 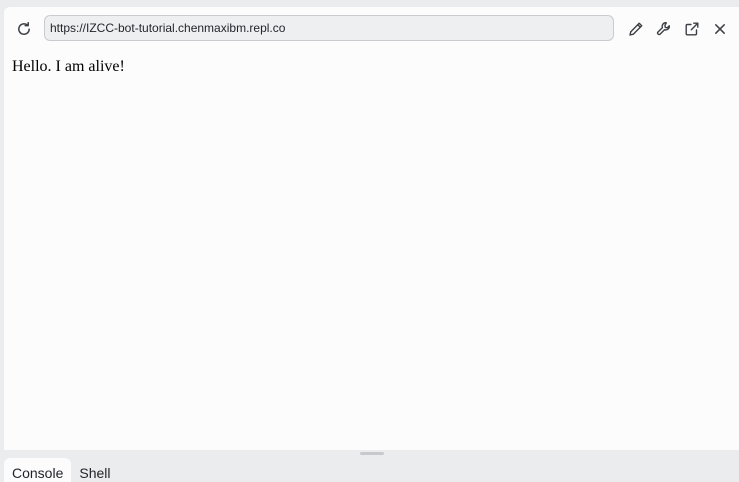 I want to click on edit-button, so click(x=636, y=29).